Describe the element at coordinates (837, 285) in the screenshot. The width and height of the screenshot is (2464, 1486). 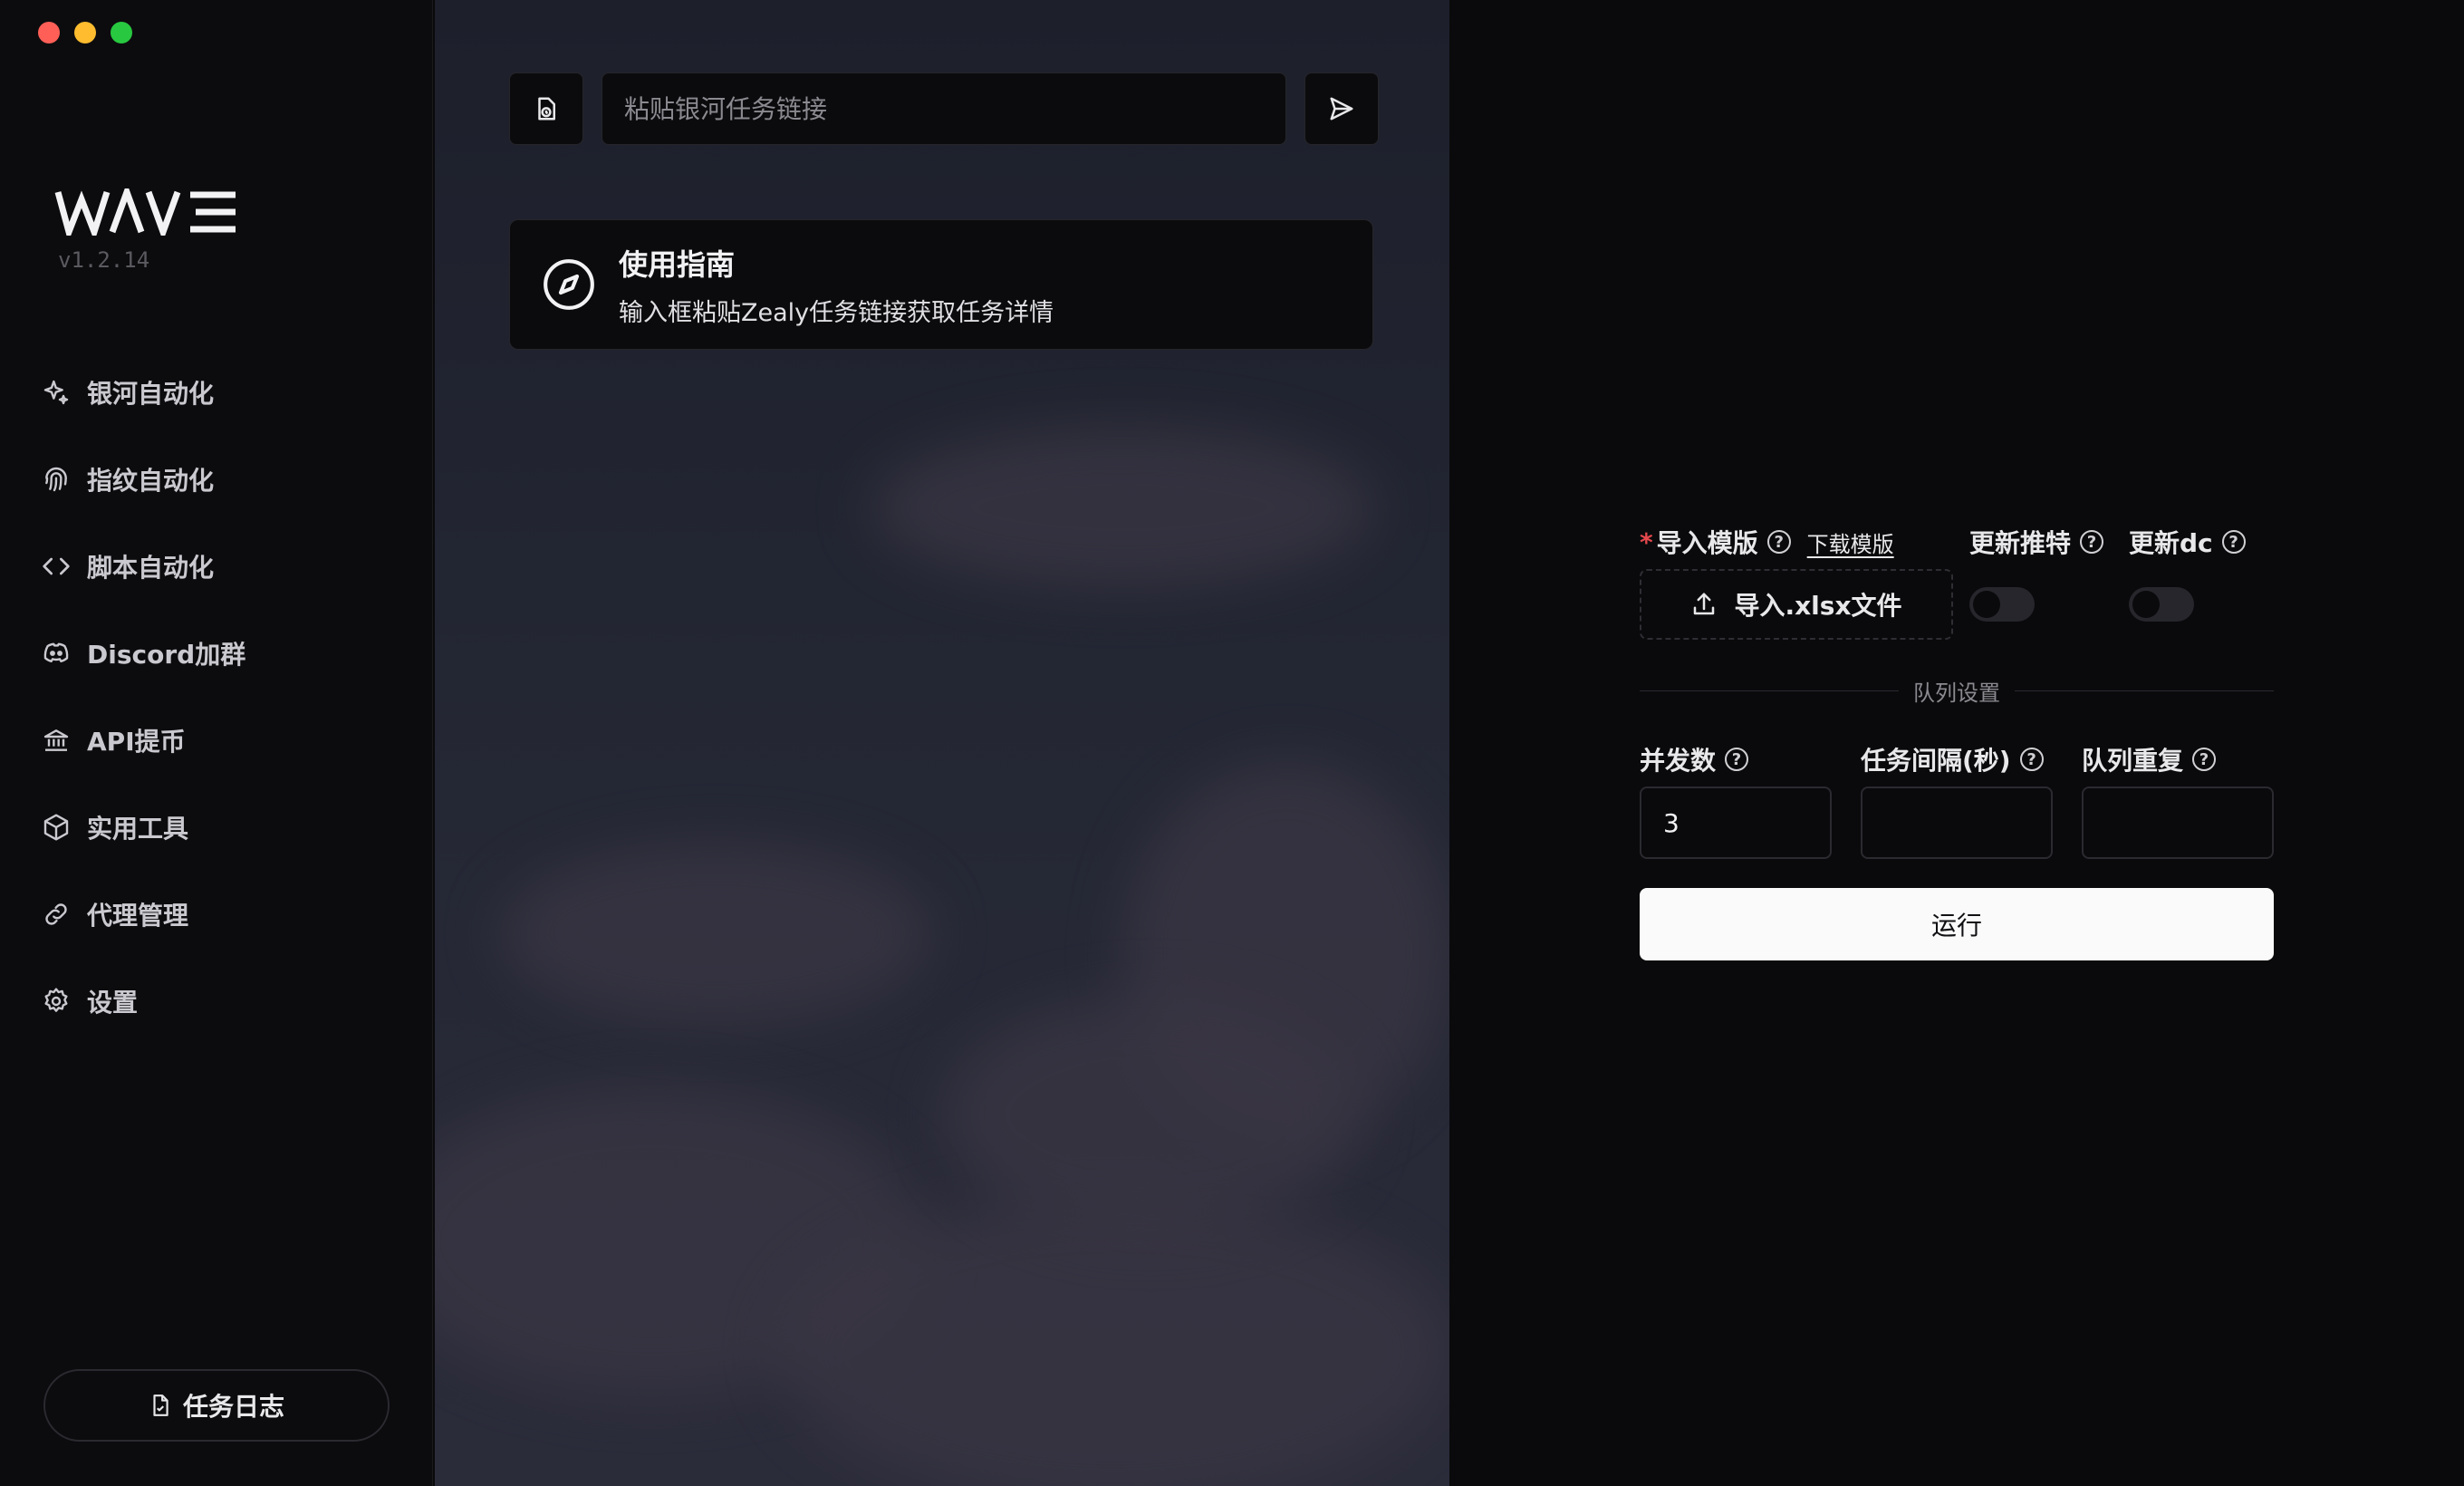
I see `guide-text: 使用指南 输入框粘贴Zealy任务链接获取任务详情` at that location.